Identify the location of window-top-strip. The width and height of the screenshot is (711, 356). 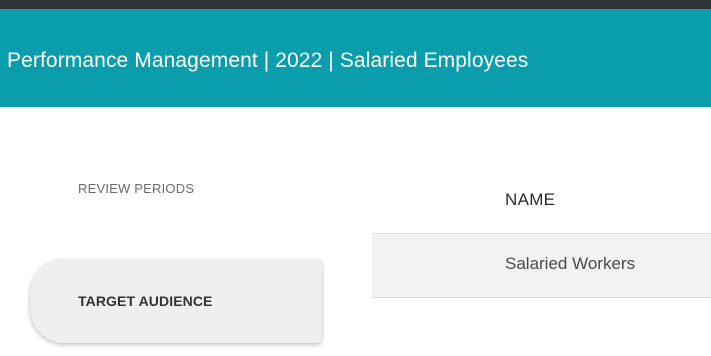
(355, 4).